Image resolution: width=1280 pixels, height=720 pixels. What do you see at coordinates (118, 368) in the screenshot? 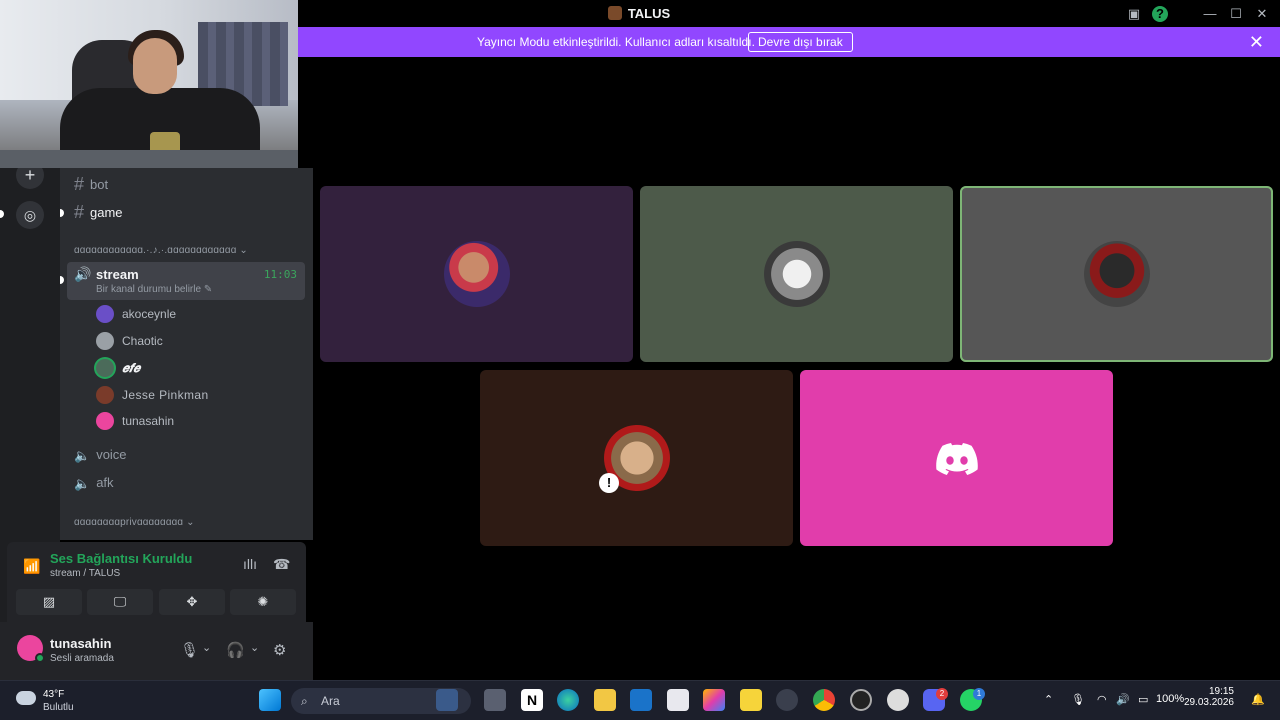
I see `voice-member: 𝒆𝒇𝒆` at bounding box center [118, 368].